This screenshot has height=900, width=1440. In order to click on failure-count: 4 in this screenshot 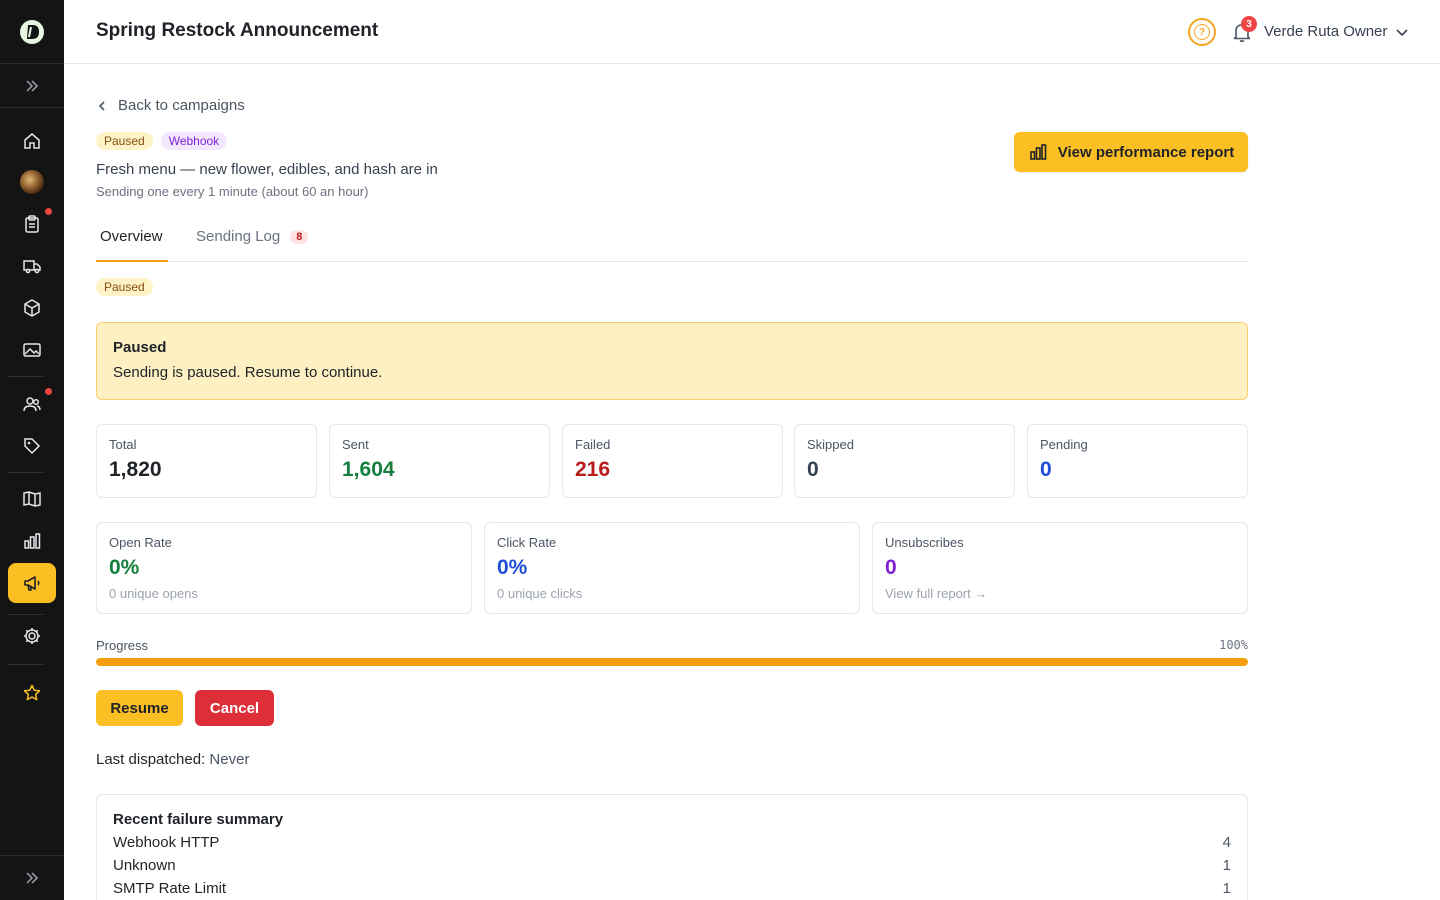, I will do `click(1226, 842)`.